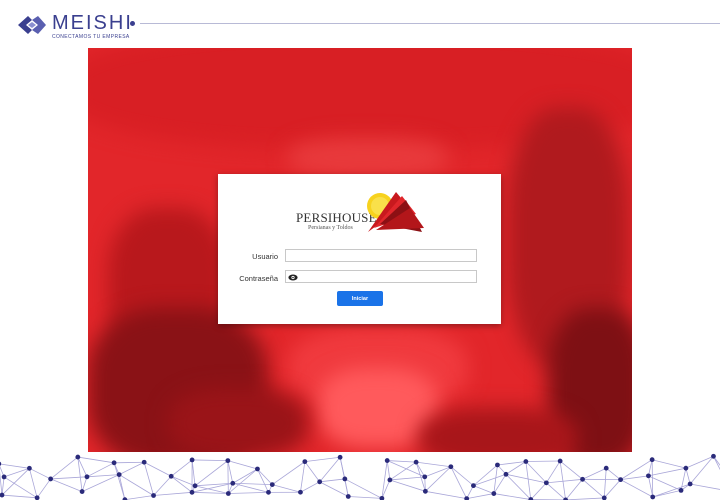  Describe the element at coordinates (381, 276) in the screenshot. I see `password-input` at that location.